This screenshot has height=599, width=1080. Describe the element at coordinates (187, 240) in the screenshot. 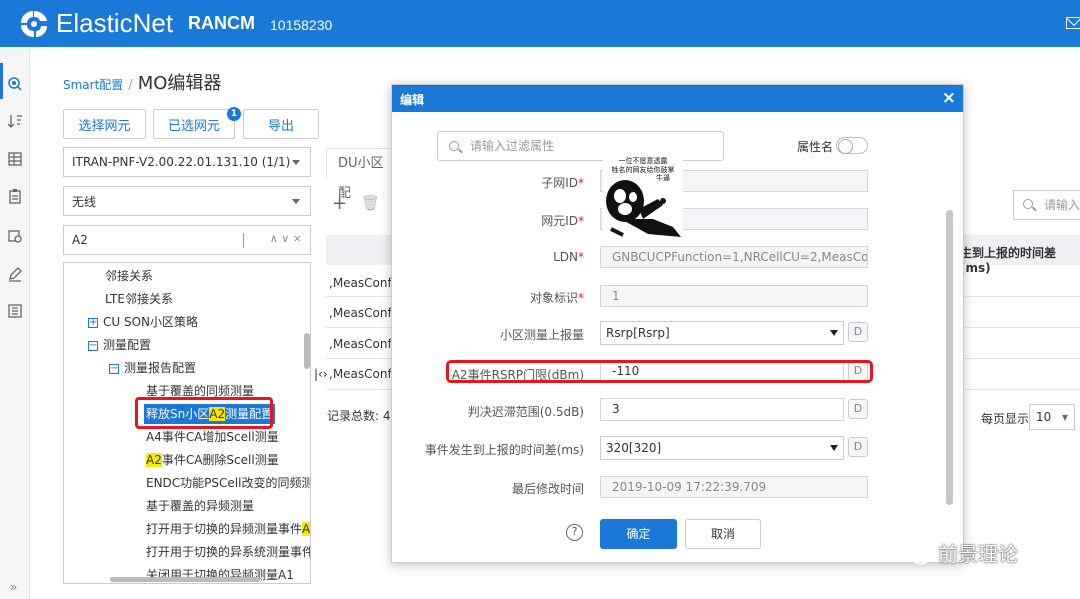

I see `tree-search-input: A2 ∧ ∨ ×` at that location.